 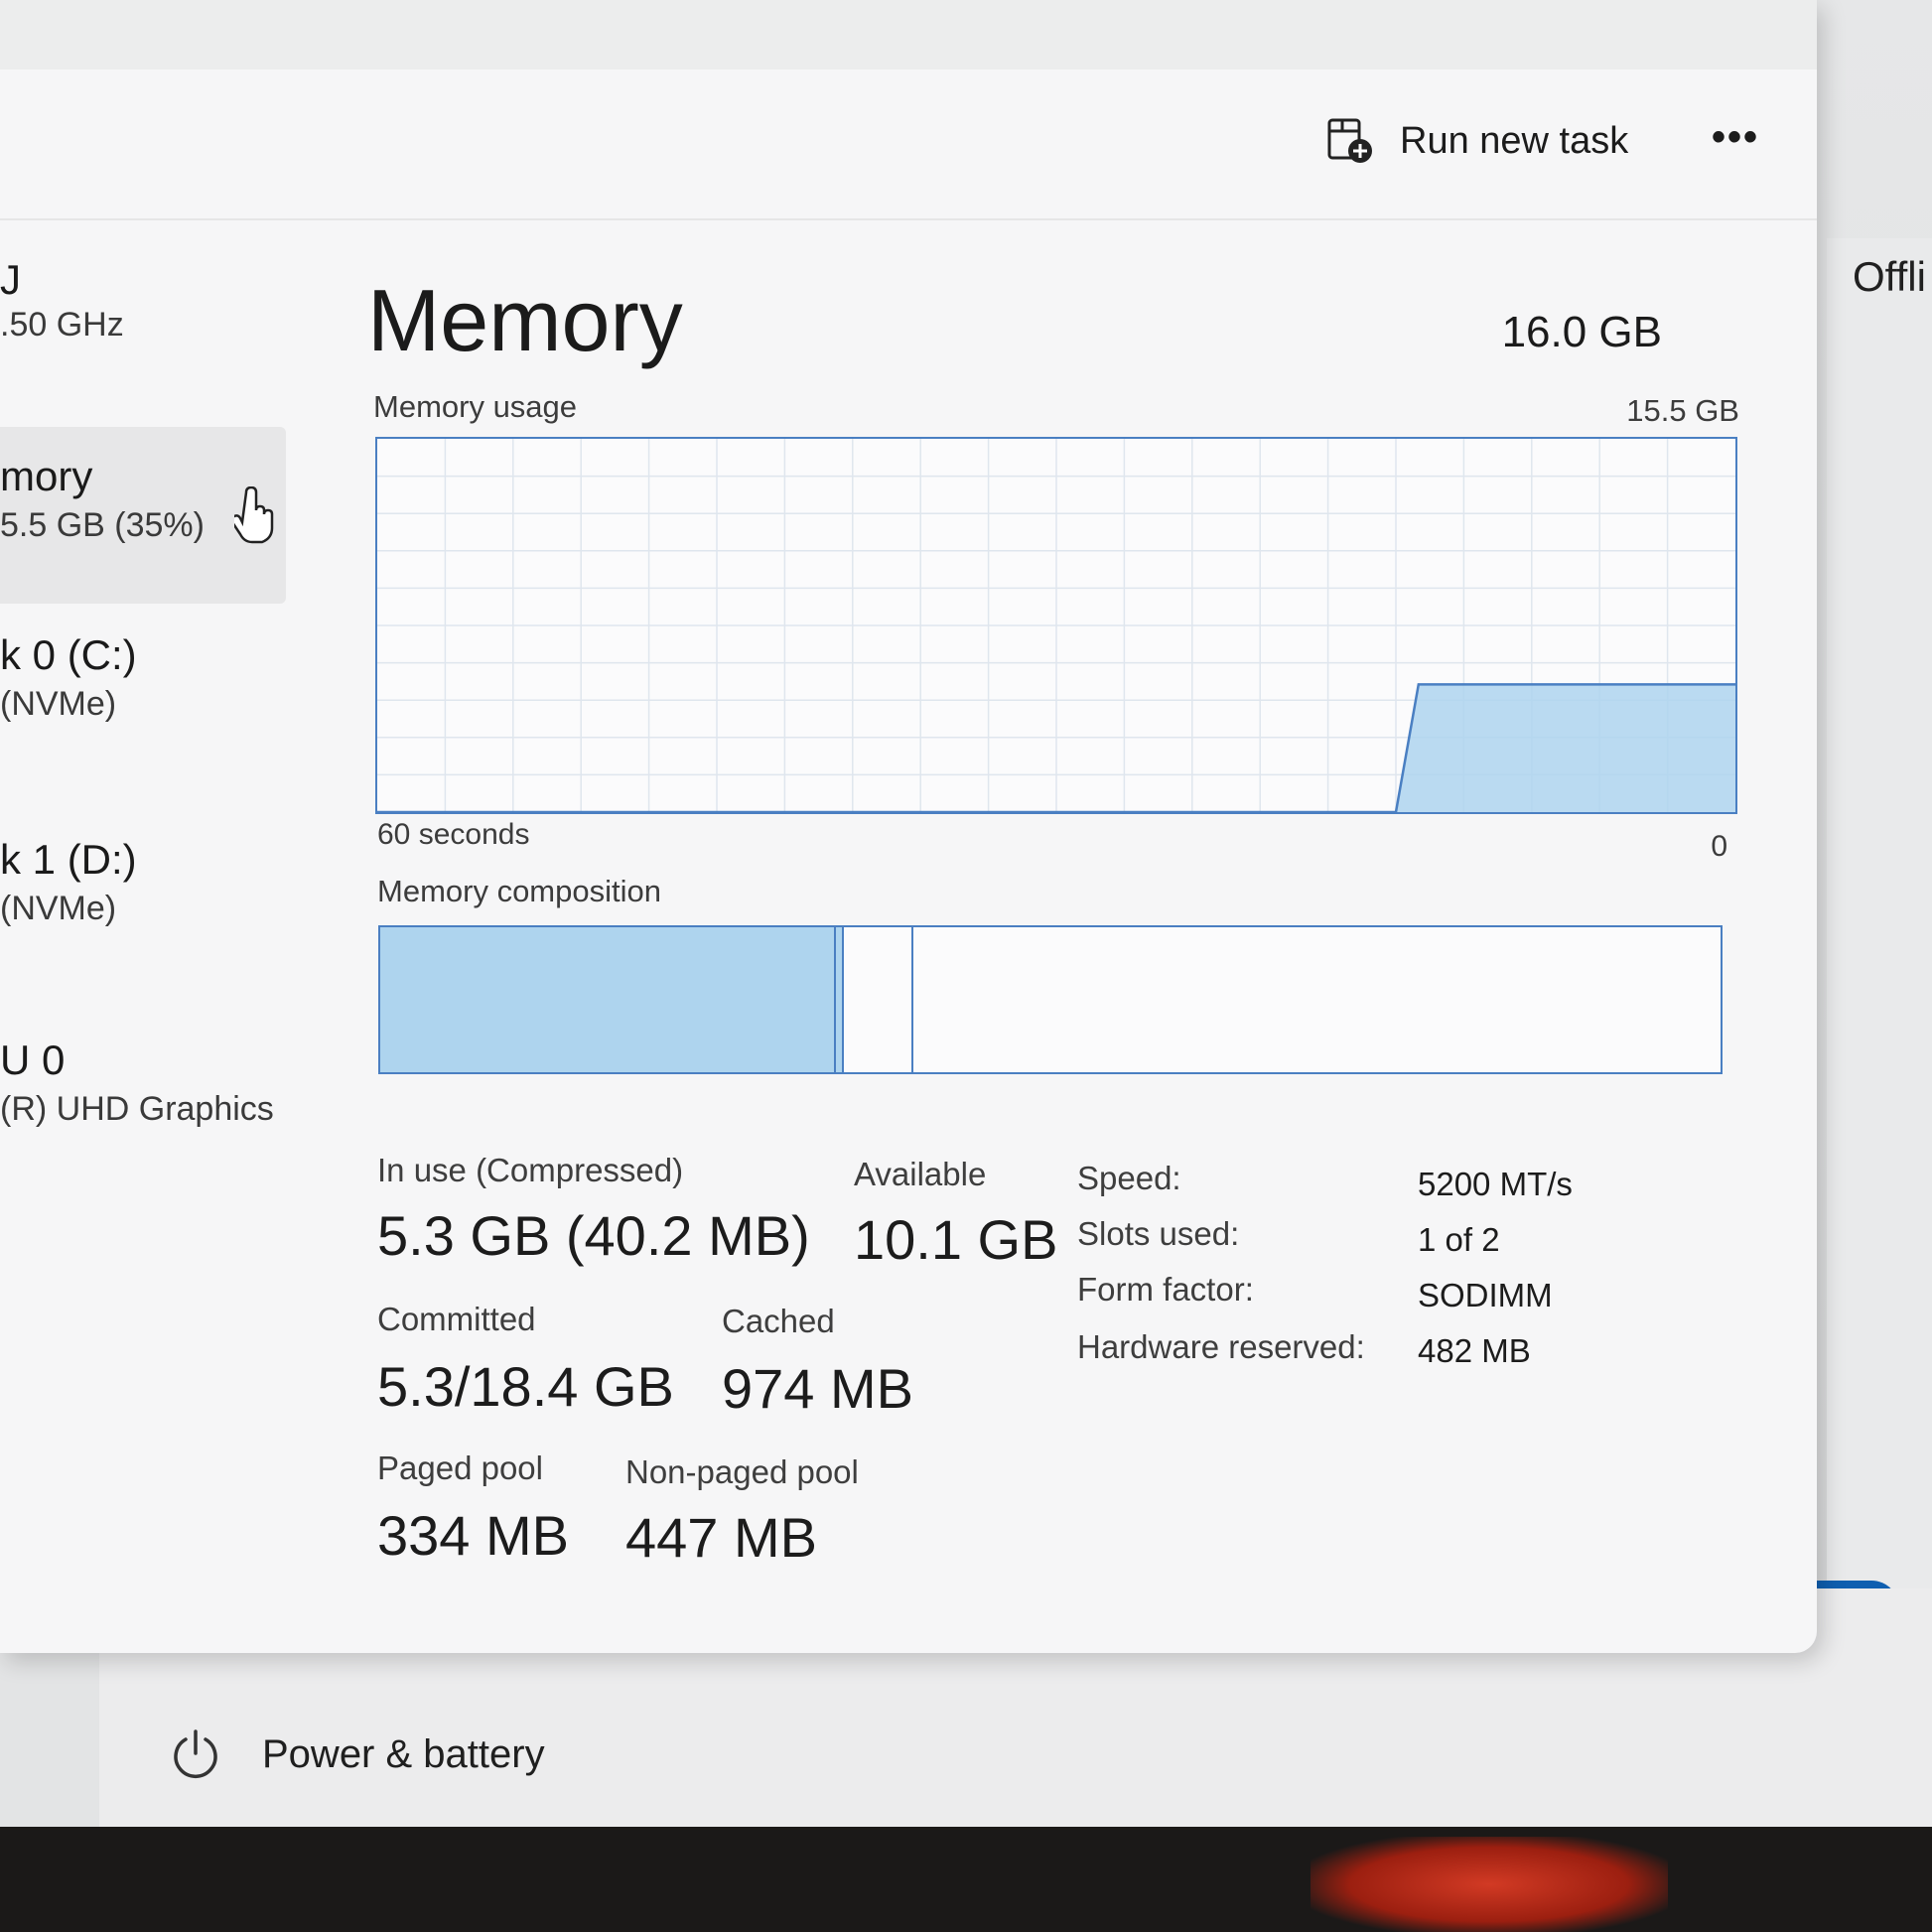 I want to click on spec-form-factor-label: Form factor:, so click(x=1165, y=1289).